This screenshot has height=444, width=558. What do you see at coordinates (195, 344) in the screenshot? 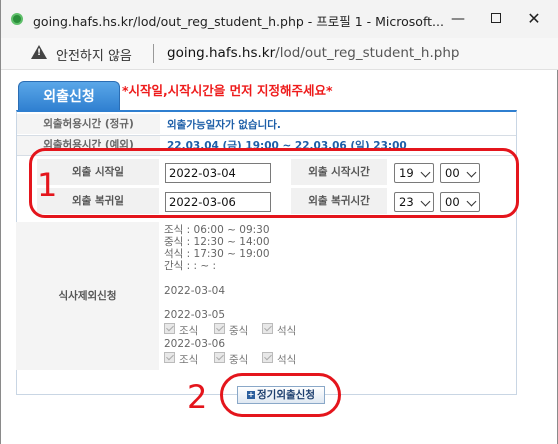
I see `meal-date: 2022-03-06` at bounding box center [195, 344].